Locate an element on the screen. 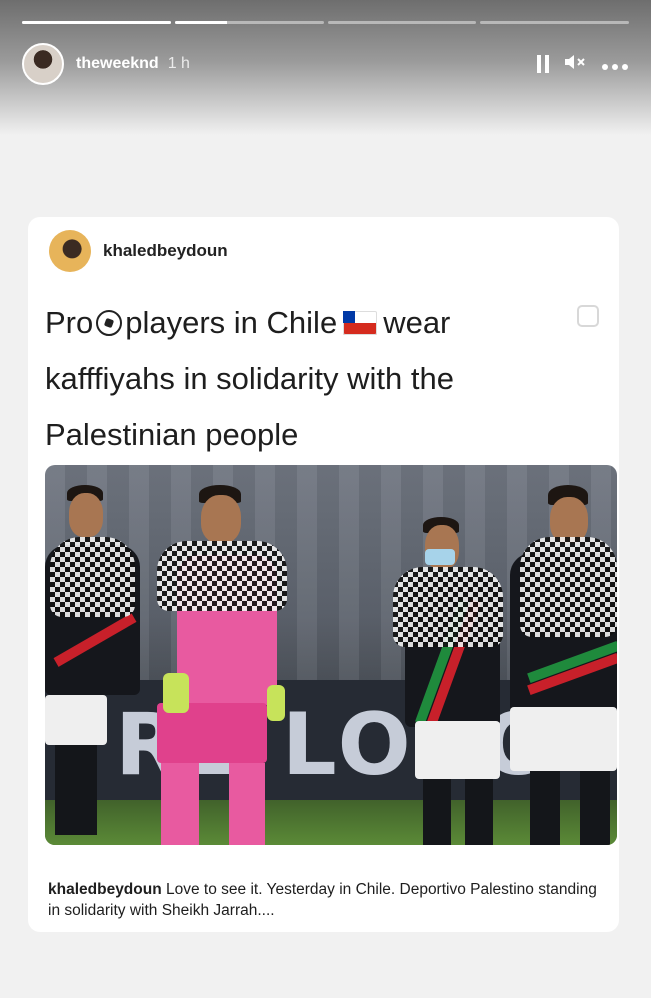 The width and height of the screenshot is (651, 998). goalkeeper-figure is located at coordinates (222, 665).